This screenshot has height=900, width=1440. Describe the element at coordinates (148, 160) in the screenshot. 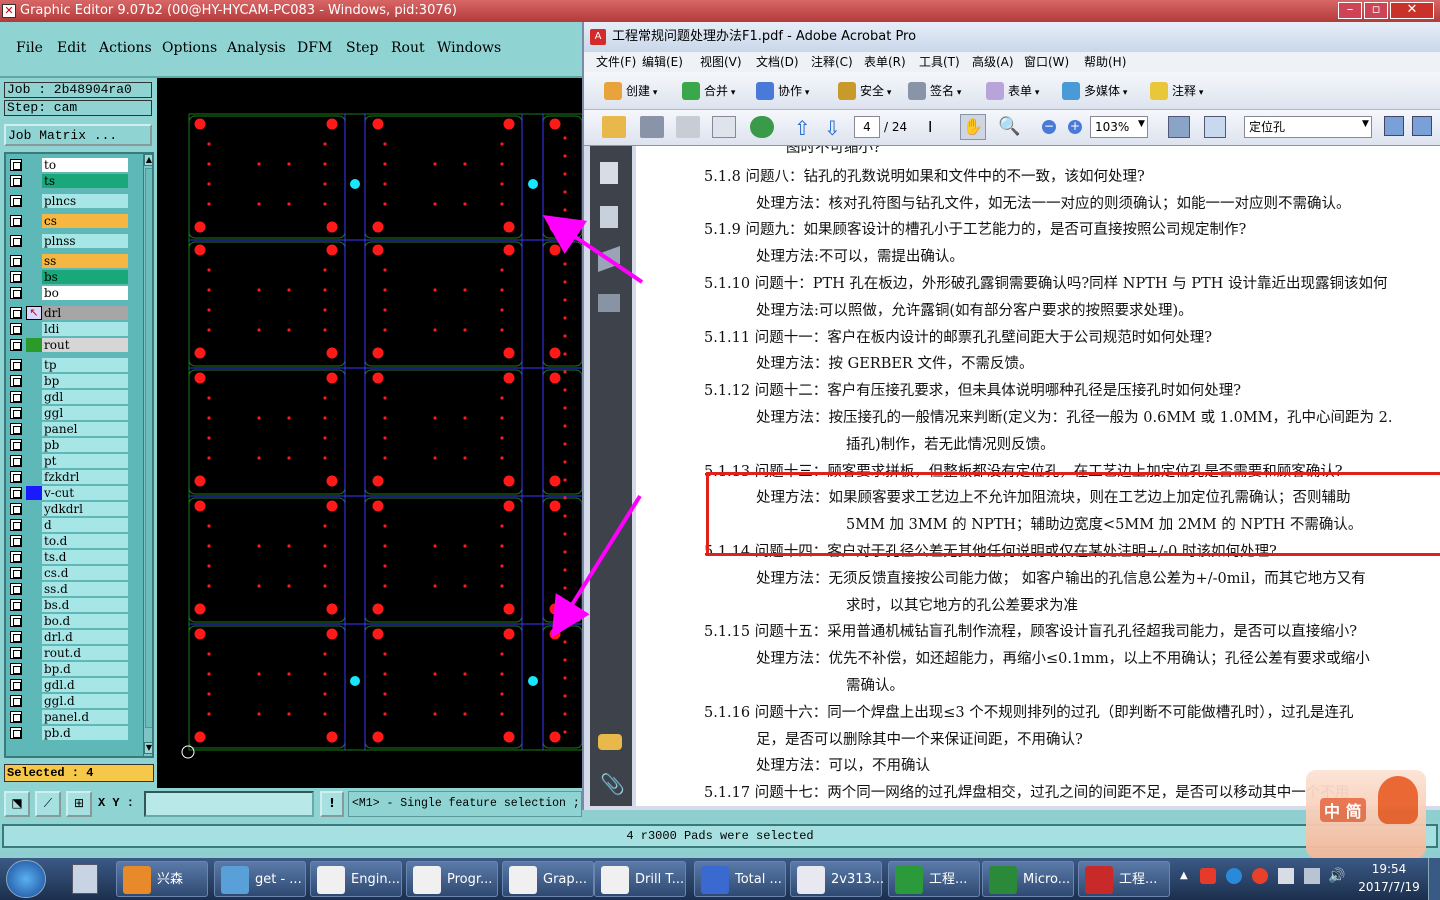

I see `scroll-up-arrow-icon: ▲` at that location.